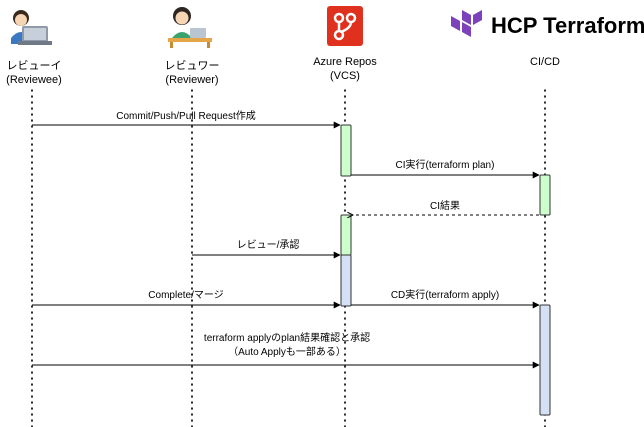 This screenshot has width=644, height=427. What do you see at coordinates (545, 195) in the screenshot?
I see `activation-cicd-ci` at bounding box center [545, 195].